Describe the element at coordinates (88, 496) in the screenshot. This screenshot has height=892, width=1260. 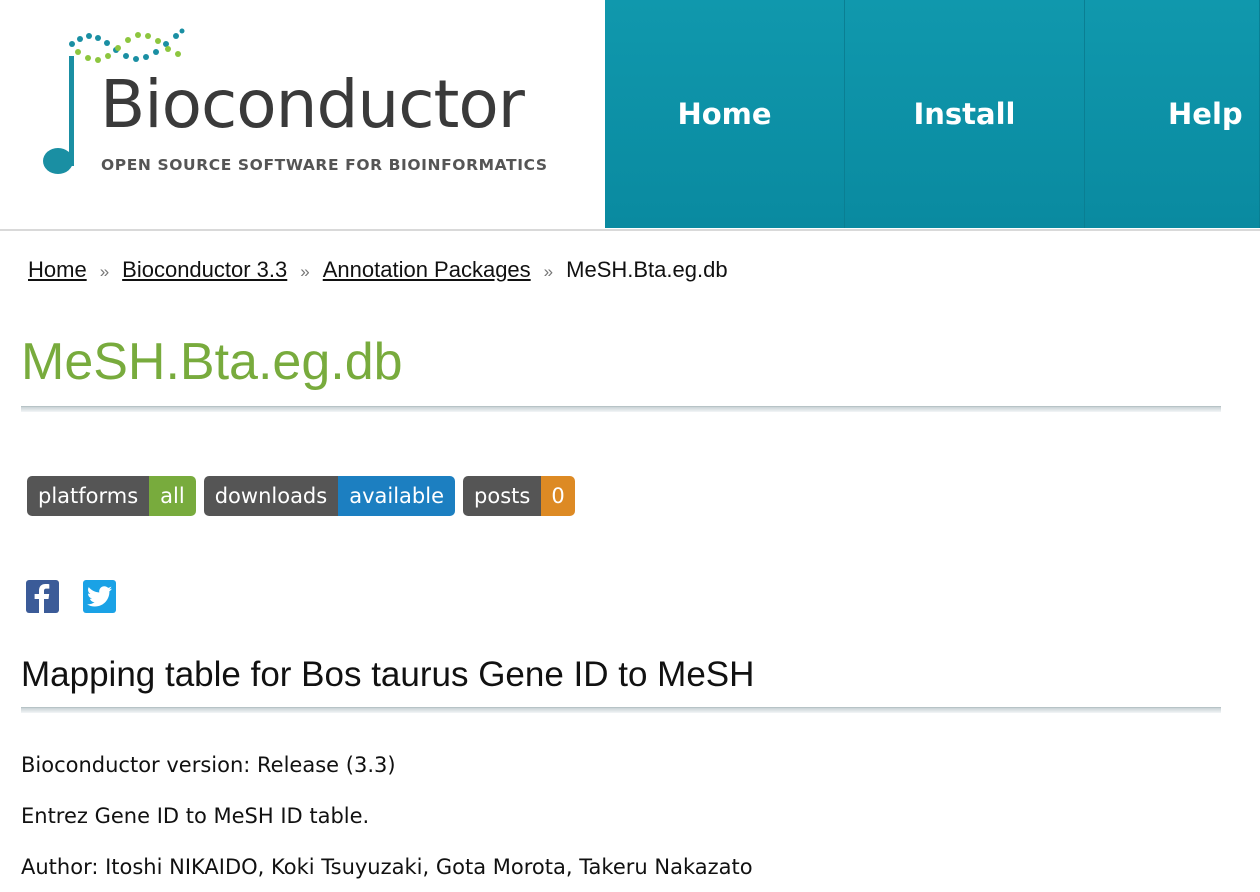
I see `badge-key: platforms` at that location.